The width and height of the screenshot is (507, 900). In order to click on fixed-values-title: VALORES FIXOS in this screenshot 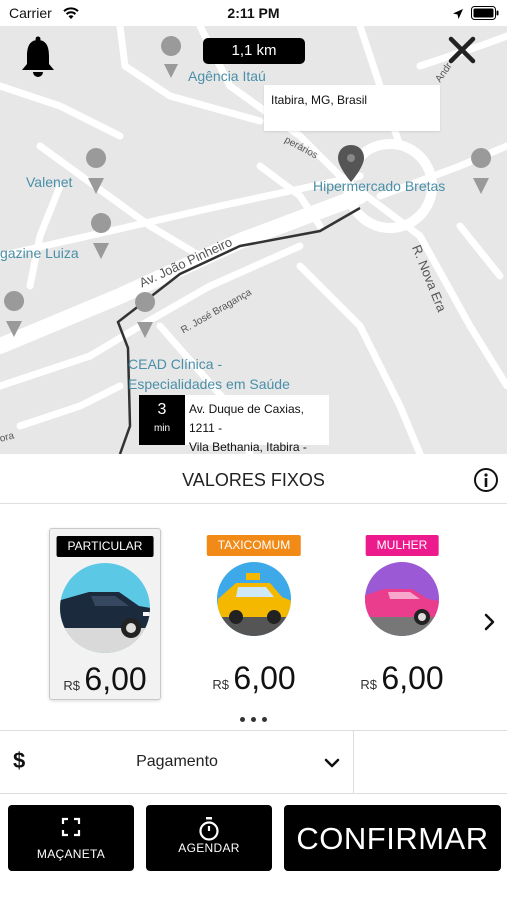, I will do `click(253, 480)`.